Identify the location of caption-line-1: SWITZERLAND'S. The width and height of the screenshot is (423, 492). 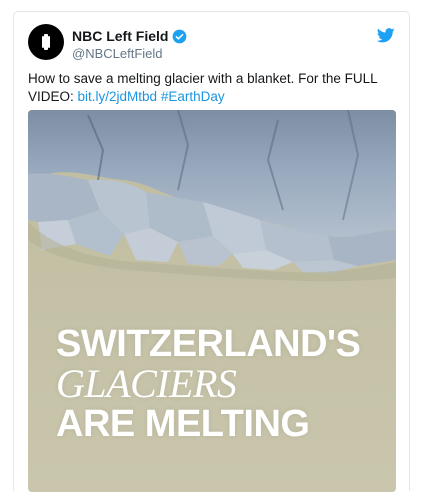
(208, 344).